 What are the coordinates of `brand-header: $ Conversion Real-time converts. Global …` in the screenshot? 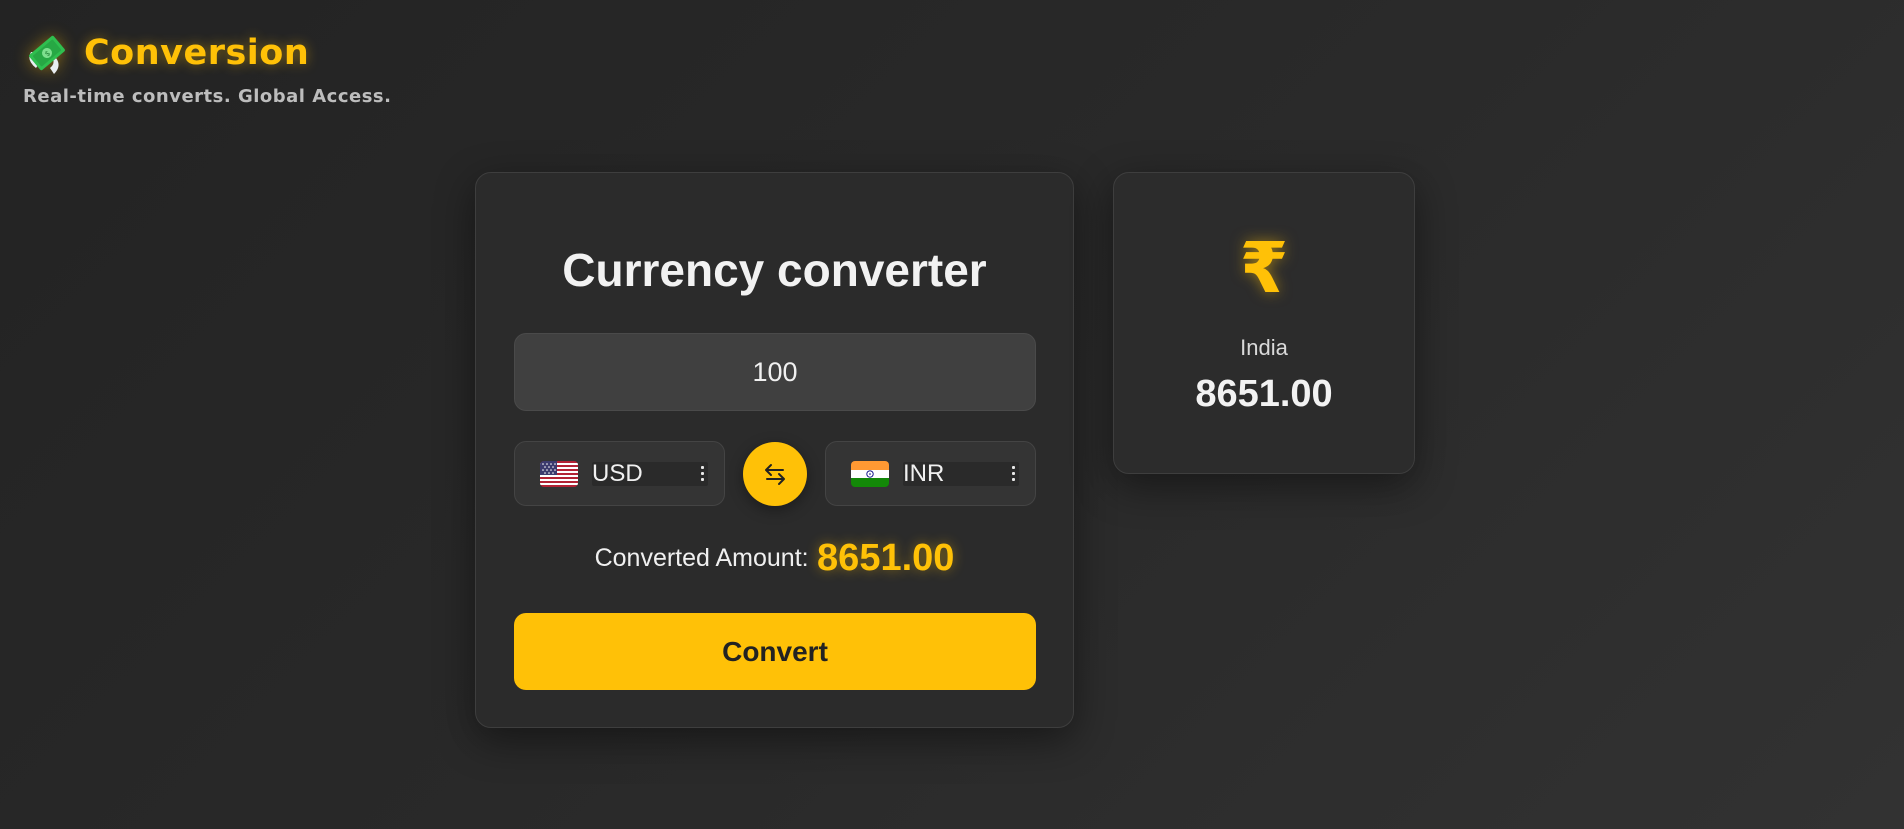 It's located at (206, 67).